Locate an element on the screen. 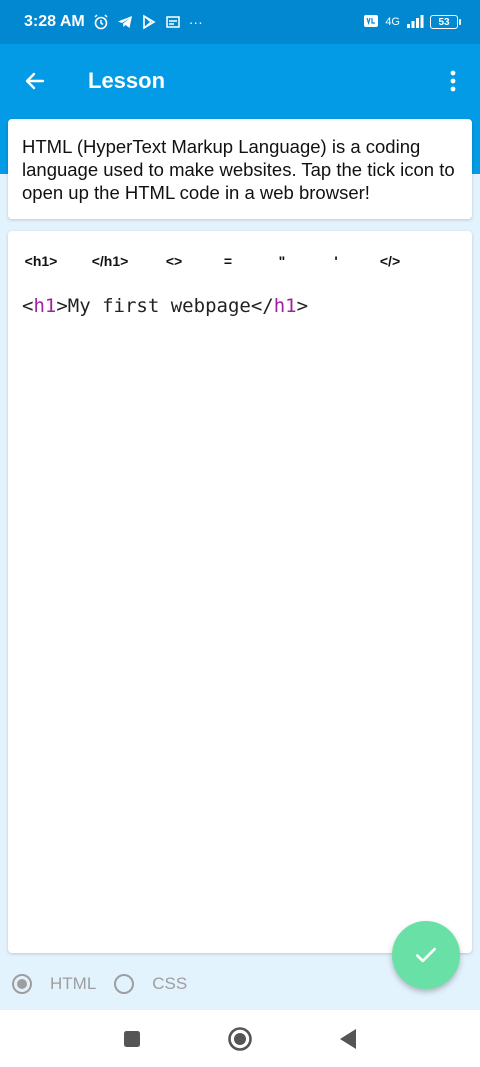 The image size is (480, 1067). code-tag-close: h1 is located at coordinates (285, 306).